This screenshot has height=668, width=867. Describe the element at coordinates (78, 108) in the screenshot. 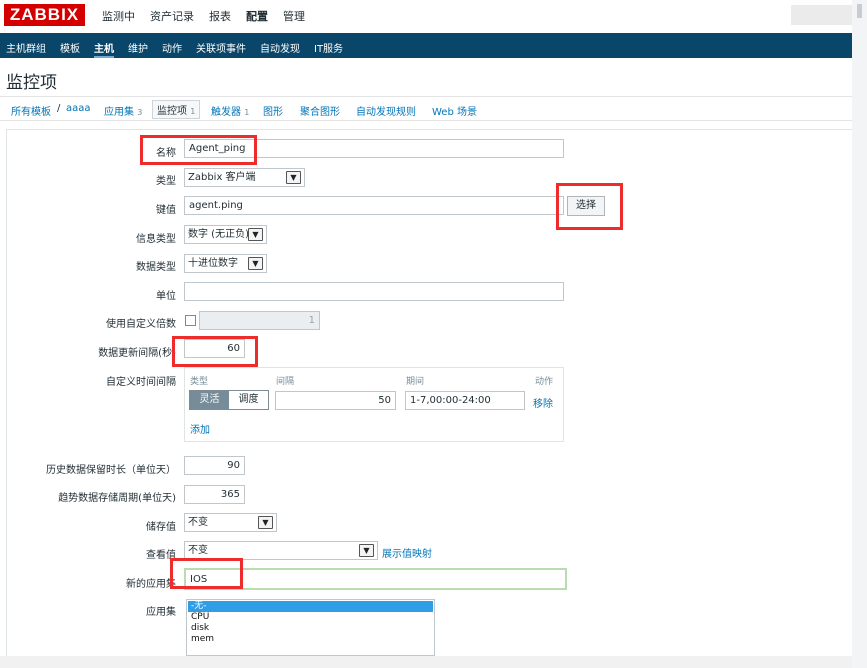

I see `breadcrumb-template: aaaa` at that location.